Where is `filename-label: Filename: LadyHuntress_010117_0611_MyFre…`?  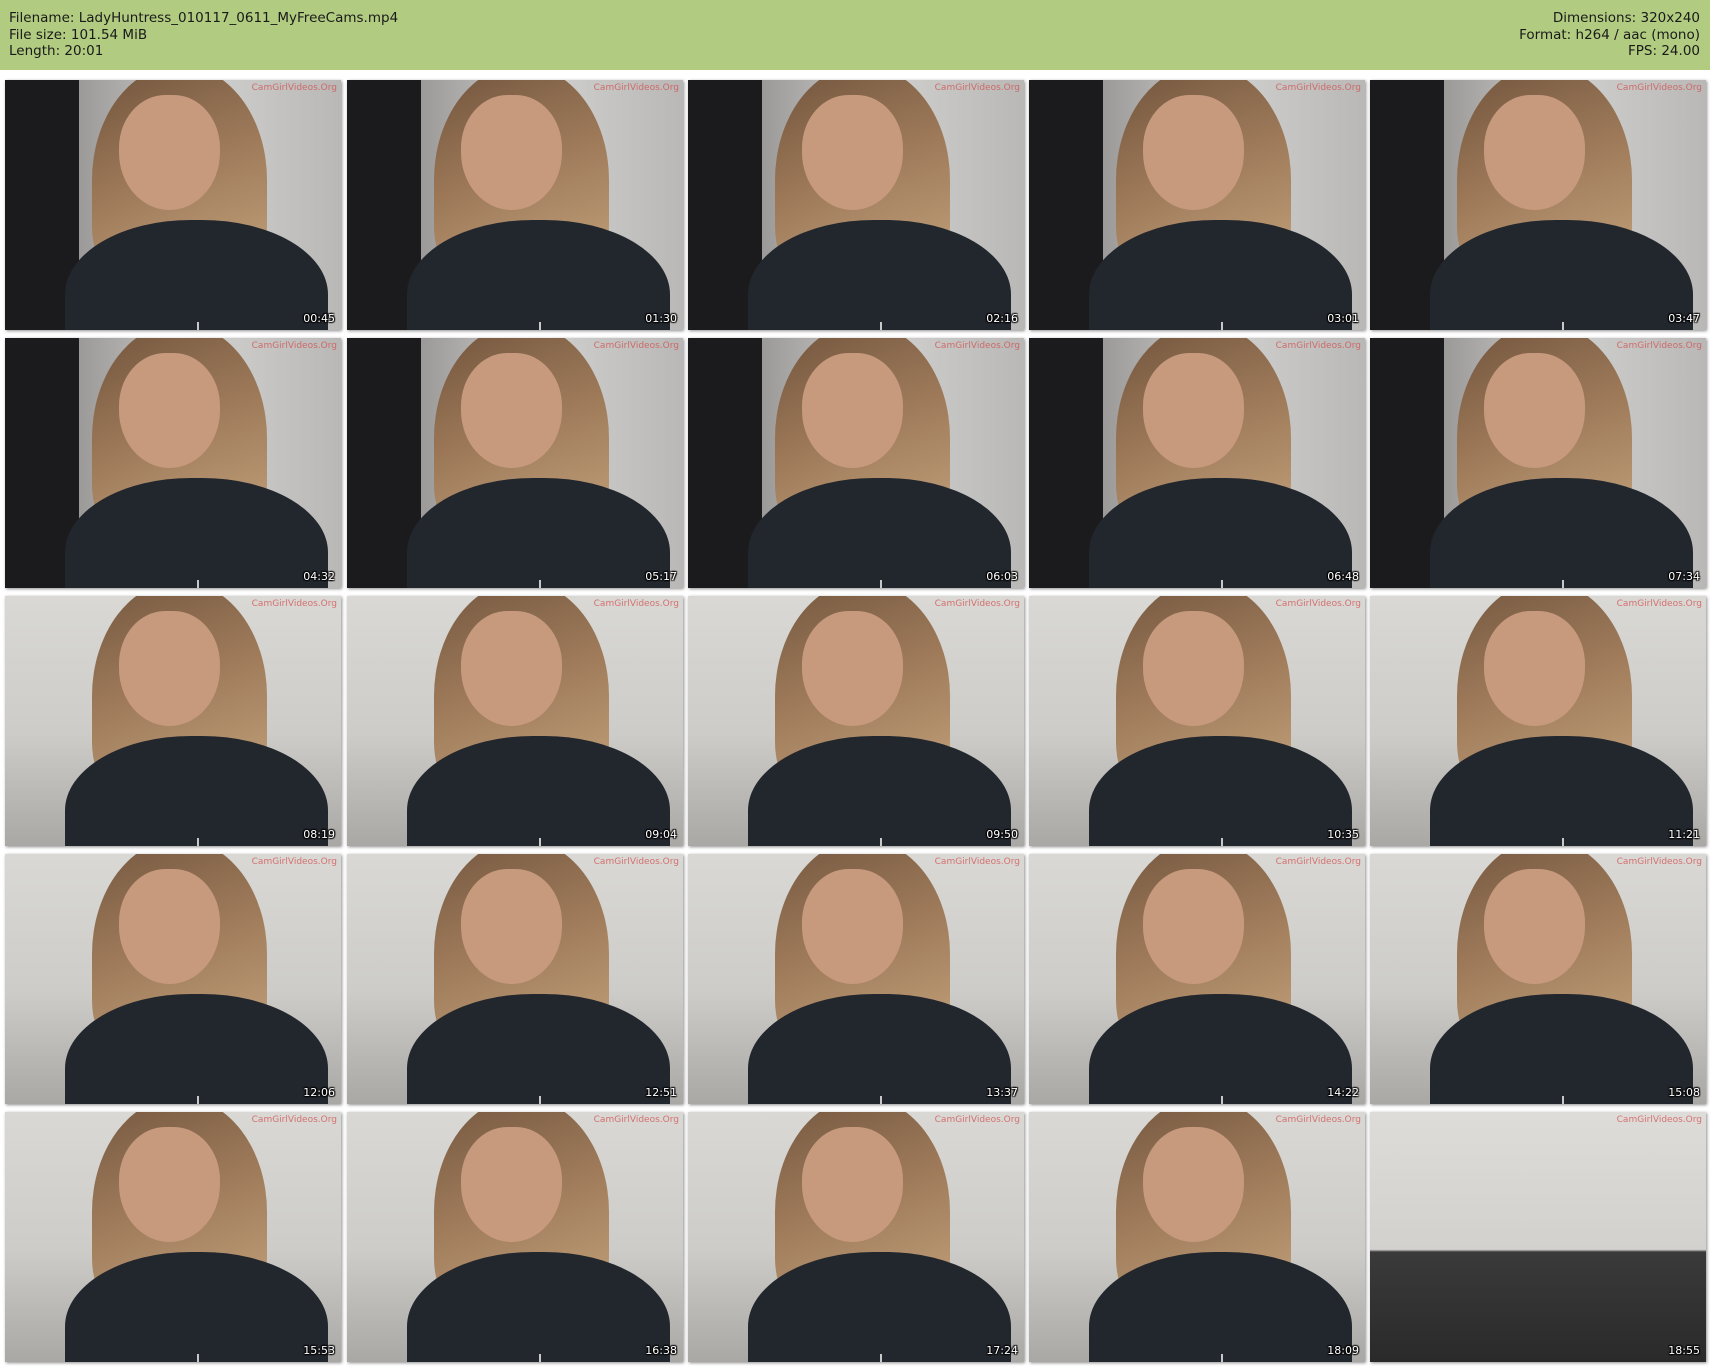 filename-label: Filename: LadyHuntress_010117_0611_MyFre… is located at coordinates (204, 18).